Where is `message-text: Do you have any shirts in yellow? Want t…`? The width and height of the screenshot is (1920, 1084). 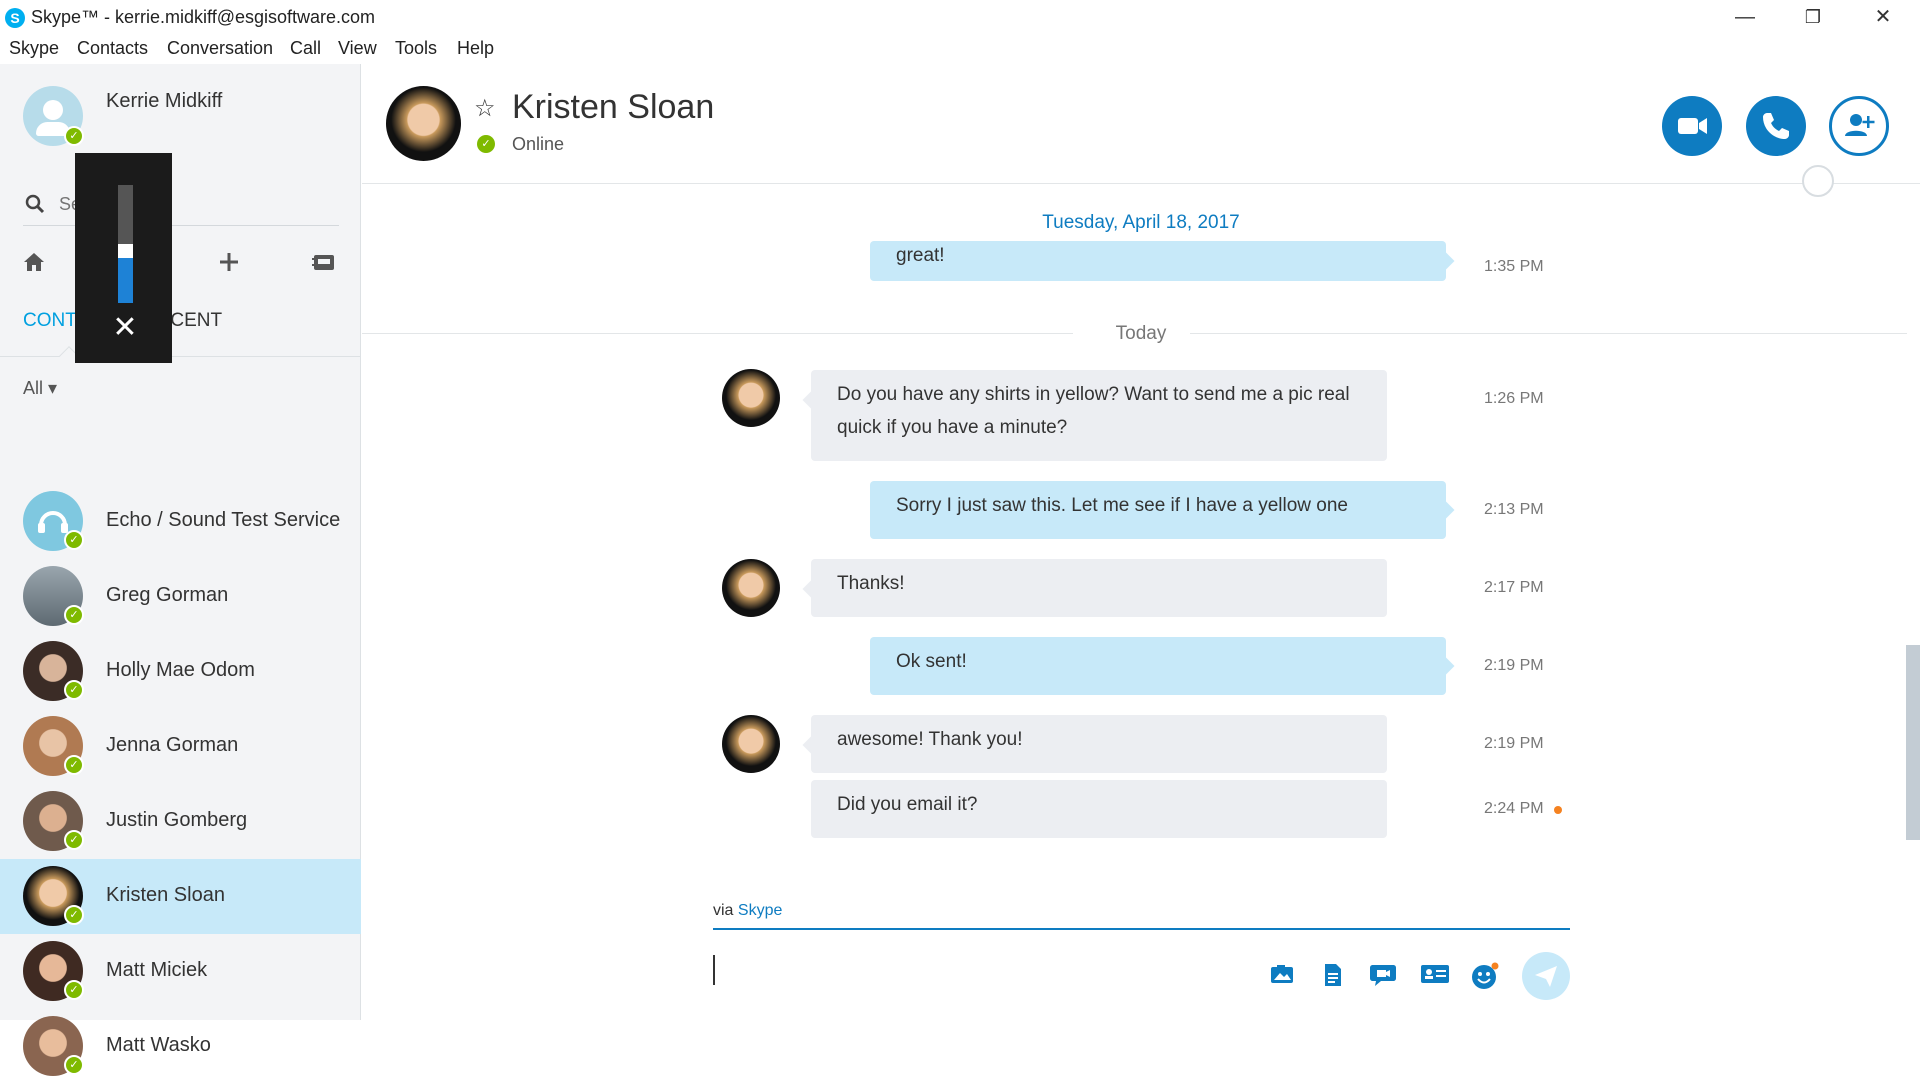 message-text: Do you have any shirts in yellow? Want t… is located at coordinates (1093, 411).